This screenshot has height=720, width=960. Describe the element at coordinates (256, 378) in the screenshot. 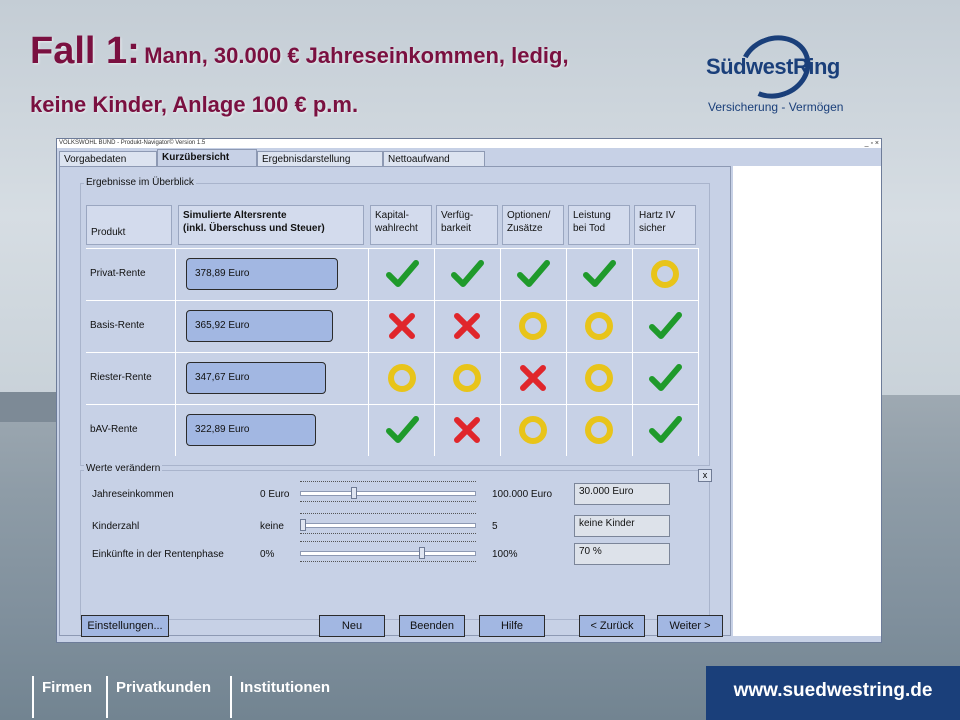

I see `pension-value-bar: 347,67 Euro` at that location.